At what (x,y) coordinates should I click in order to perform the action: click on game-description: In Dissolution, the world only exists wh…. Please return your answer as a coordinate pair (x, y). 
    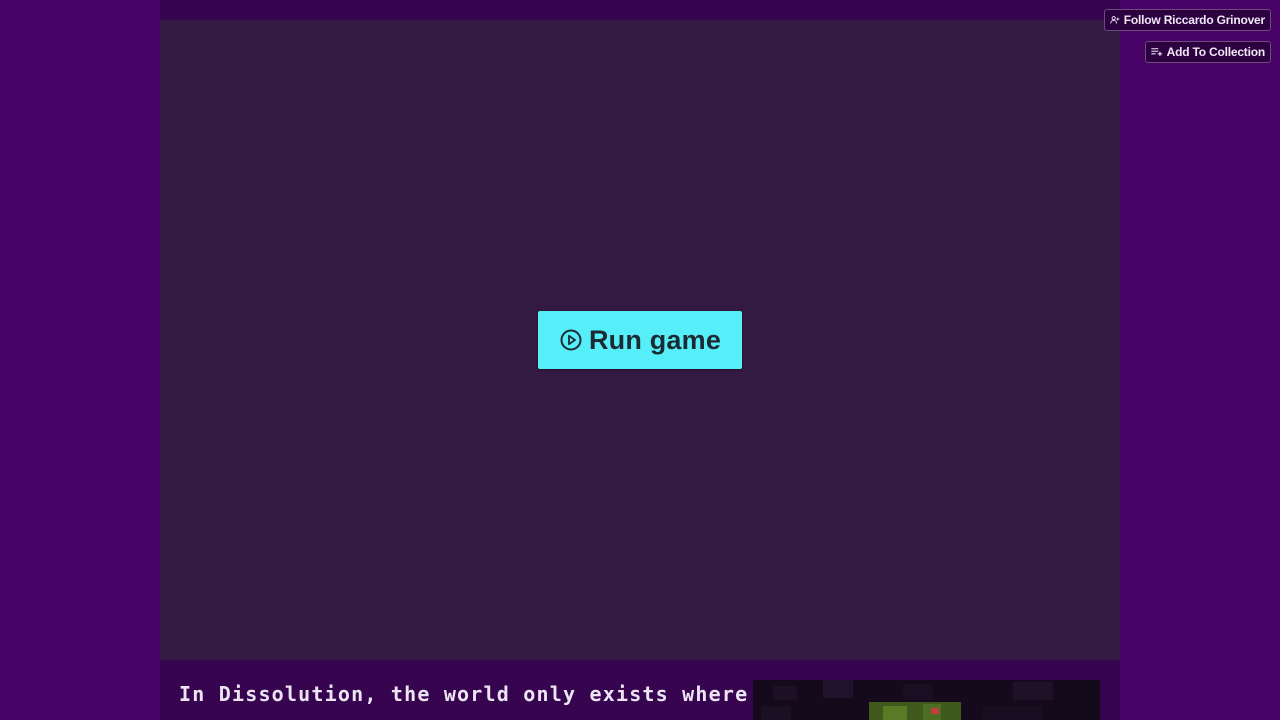
    Looking at the image, I should click on (640, 690).